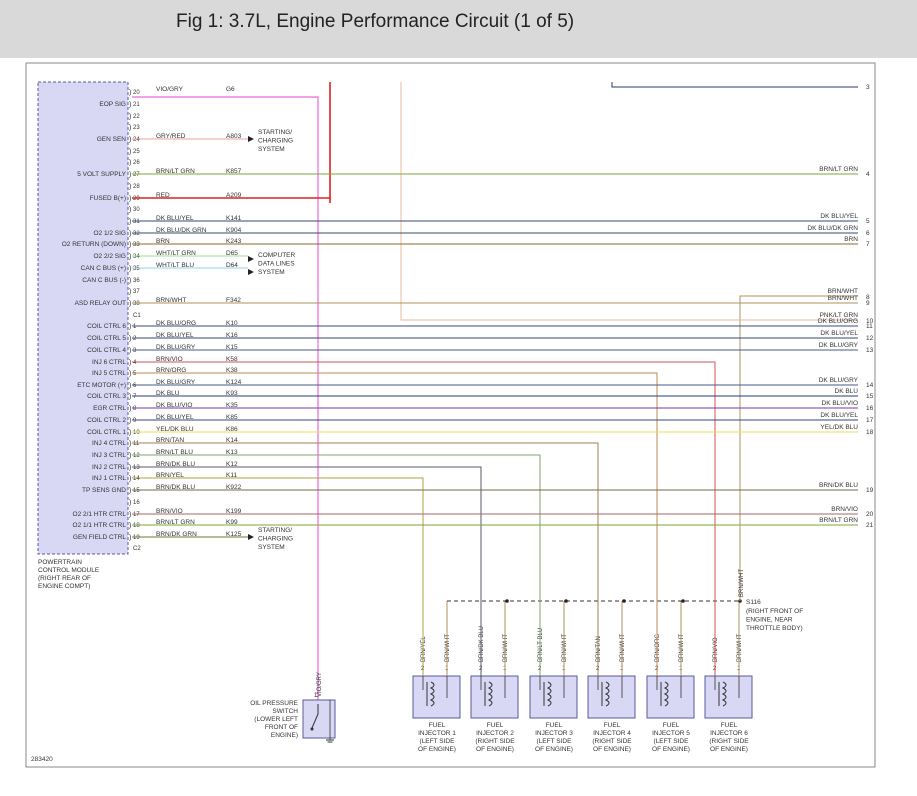  I want to click on pcm-pin-function: EGR CTRL, so click(109, 408).